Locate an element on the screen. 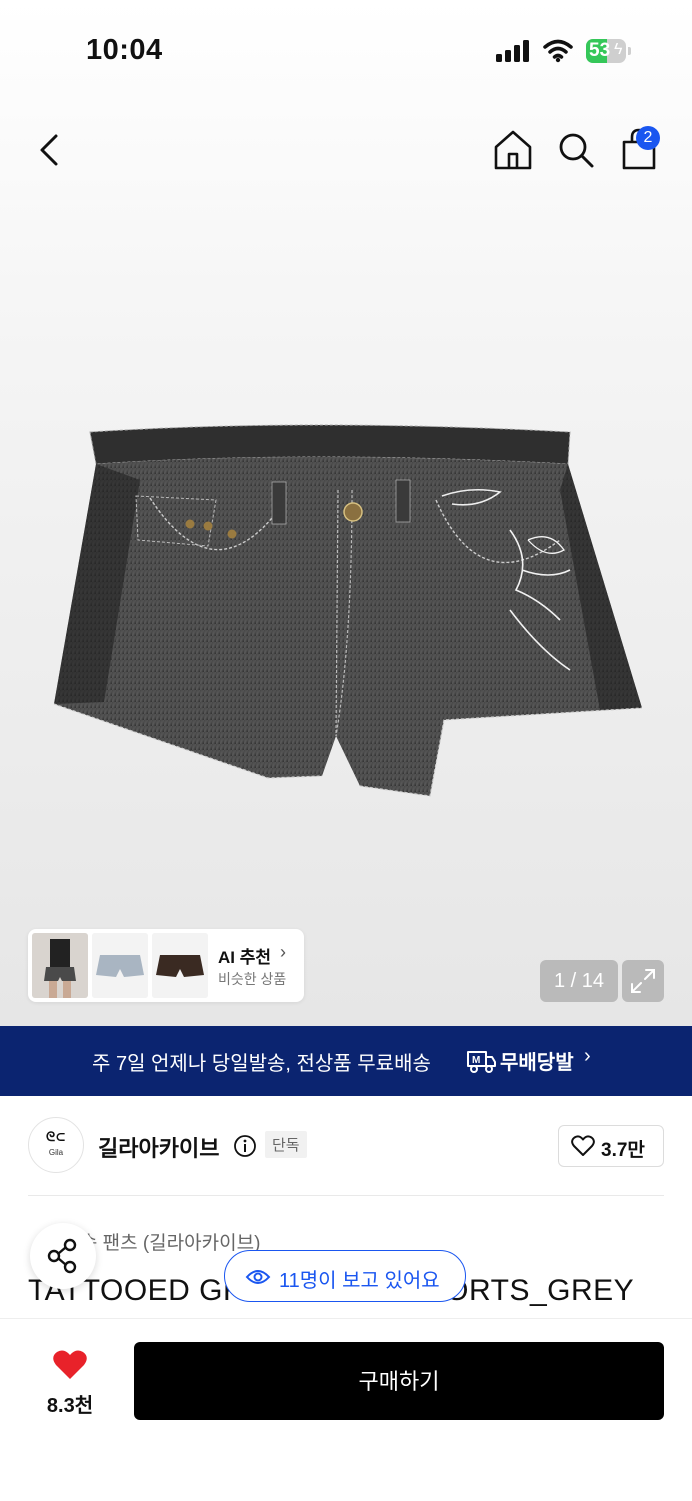 The height and width of the screenshot is (1501, 692). brand-like-button: 3.7만 is located at coordinates (611, 1146).